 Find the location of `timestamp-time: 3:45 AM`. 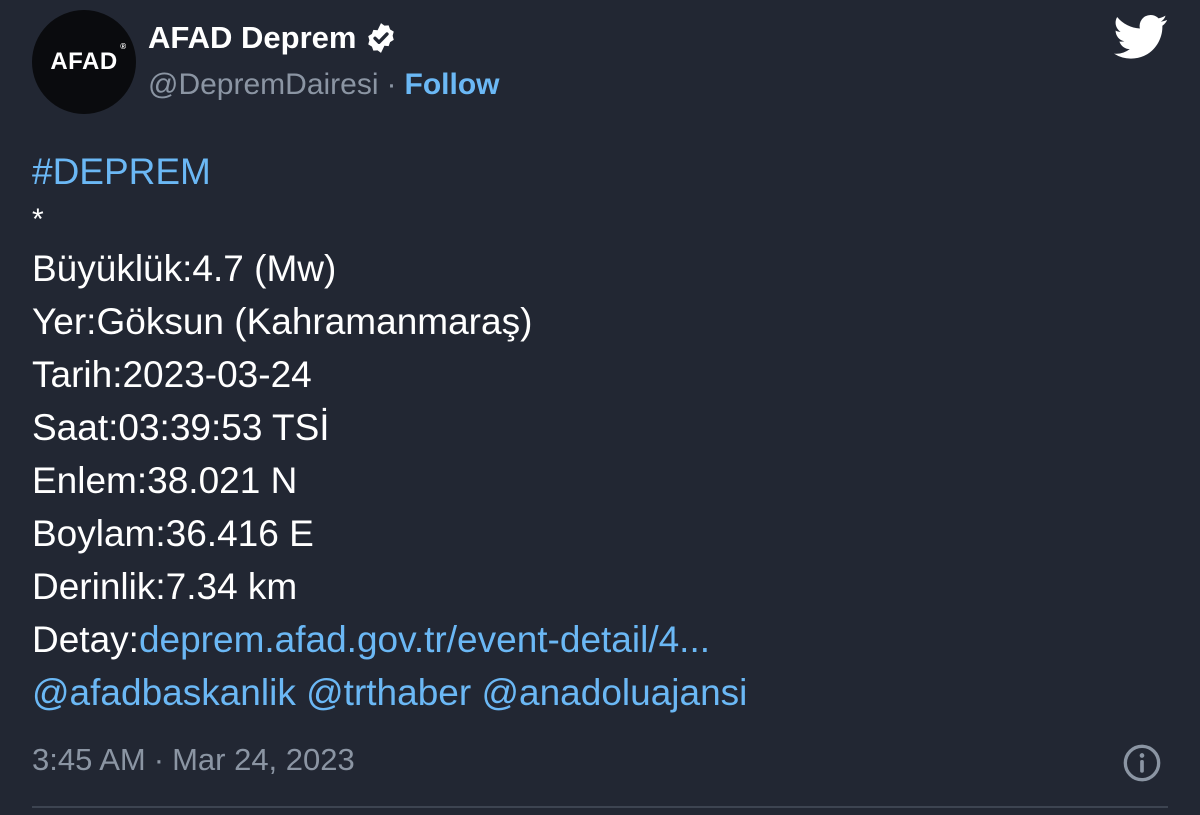

timestamp-time: 3:45 AM is located at coordinates (89, 759).